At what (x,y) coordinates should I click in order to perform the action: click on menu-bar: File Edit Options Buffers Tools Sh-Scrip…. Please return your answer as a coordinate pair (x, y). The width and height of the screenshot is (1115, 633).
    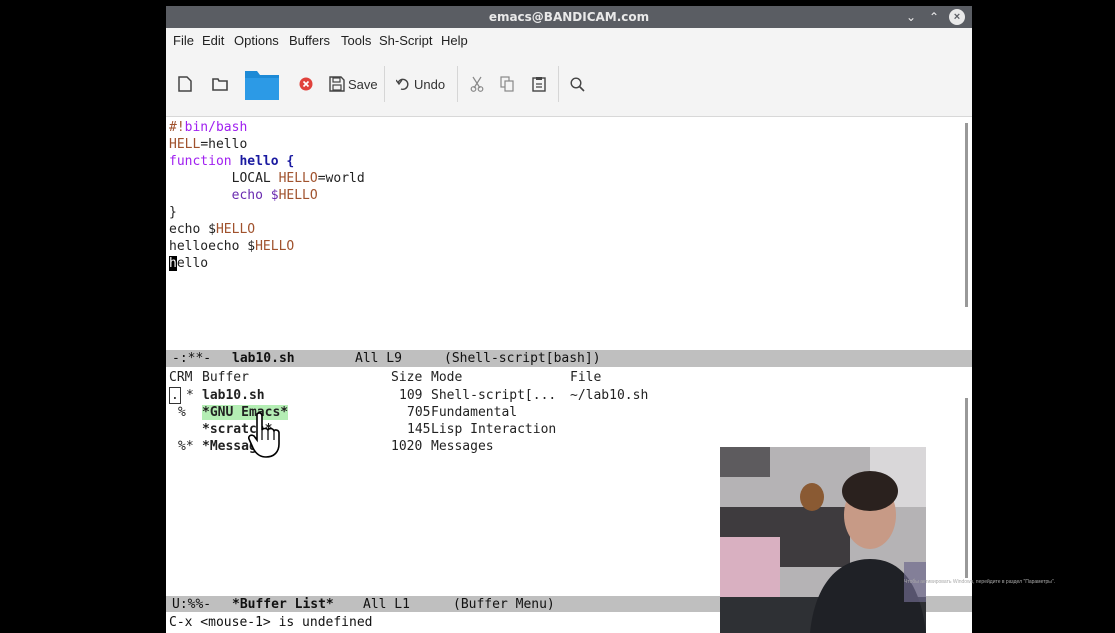
    Looking at the image, I should click on (569, 40).